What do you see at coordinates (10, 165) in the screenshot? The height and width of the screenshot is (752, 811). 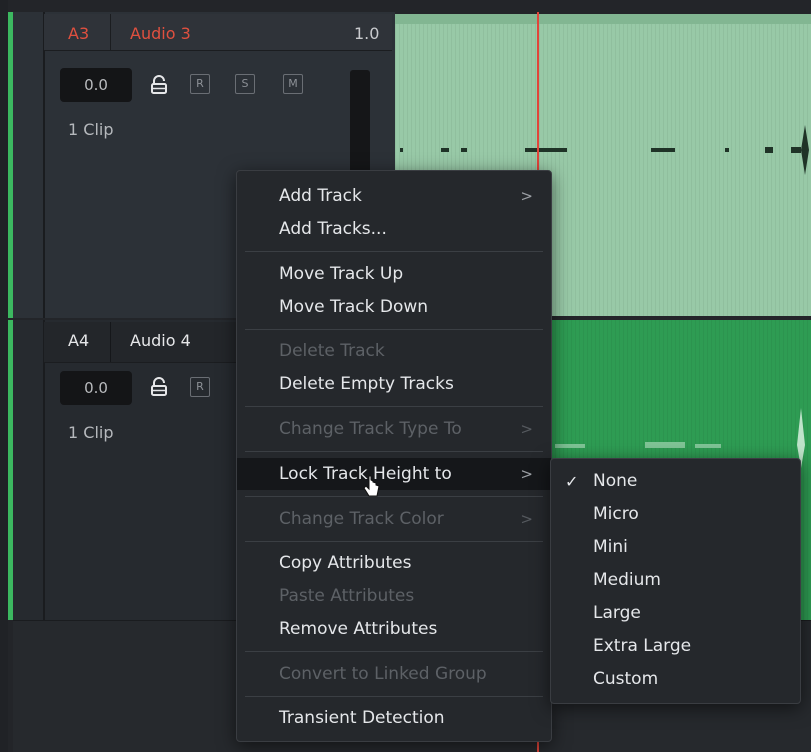 I see `track-color-edge-a3` at bounding box center [10, 165].